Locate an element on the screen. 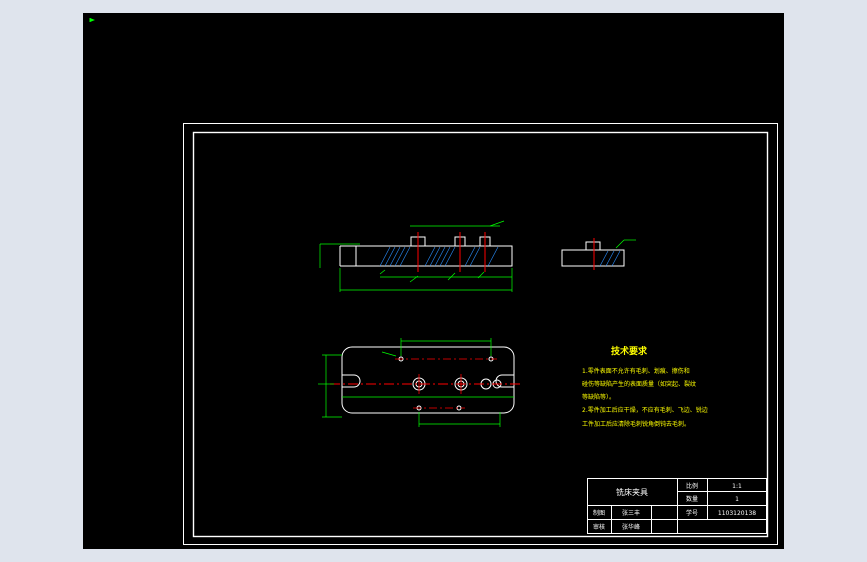 The width and height of the screenshot is (867, 562). tech-req-line: 碰伤等缺陷产生的表面质量（如突起、裂纹 is located at coordinates (639, 384).